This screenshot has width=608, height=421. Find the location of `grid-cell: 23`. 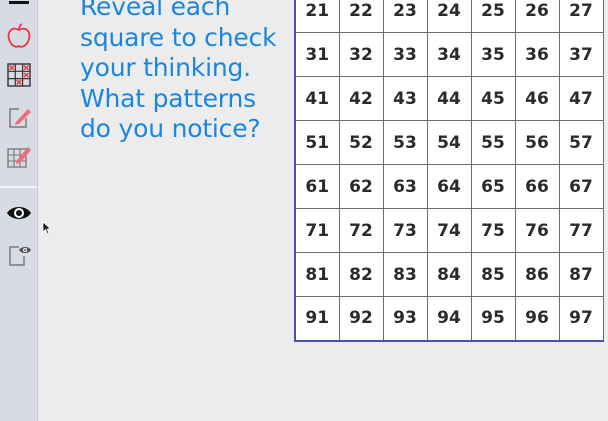

grid-cell: 23 is located at coordinates (405, 16).